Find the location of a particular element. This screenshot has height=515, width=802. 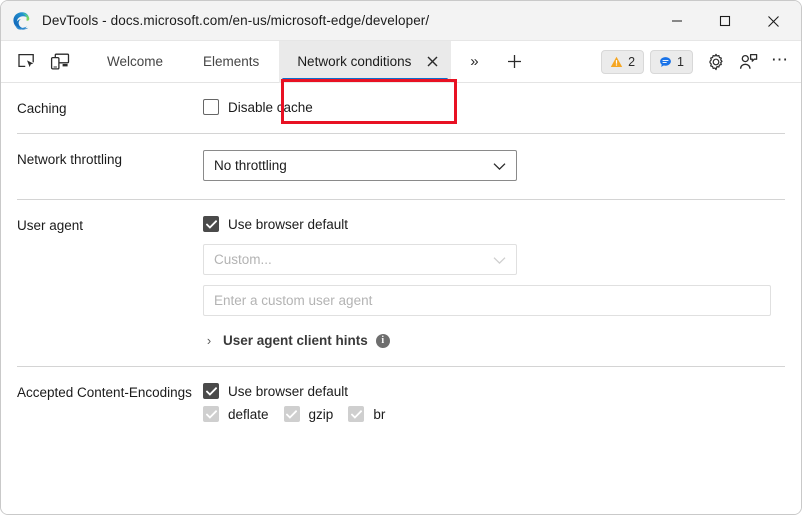

info-icon: i is located at coordinates (382, 340).